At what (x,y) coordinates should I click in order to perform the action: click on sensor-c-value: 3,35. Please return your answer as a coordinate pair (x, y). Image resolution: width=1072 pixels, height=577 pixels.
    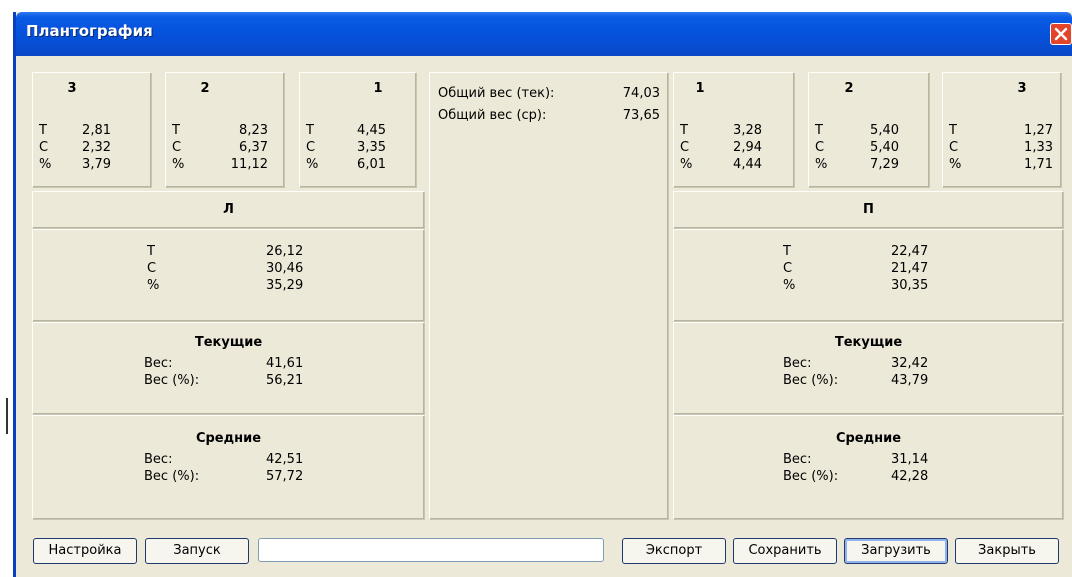
    Looking at the image, I should click on (371, 147).